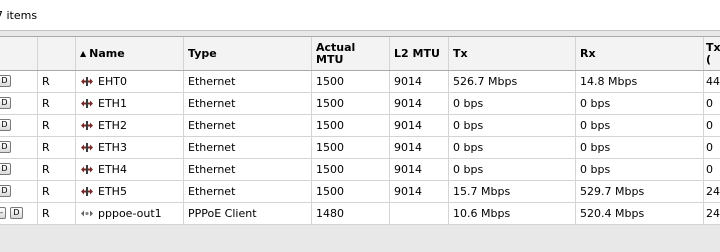 Image resolution: width=720 pixels, height=252 pixels. I want to click on interface-name: EHT0, so click(112, 81).